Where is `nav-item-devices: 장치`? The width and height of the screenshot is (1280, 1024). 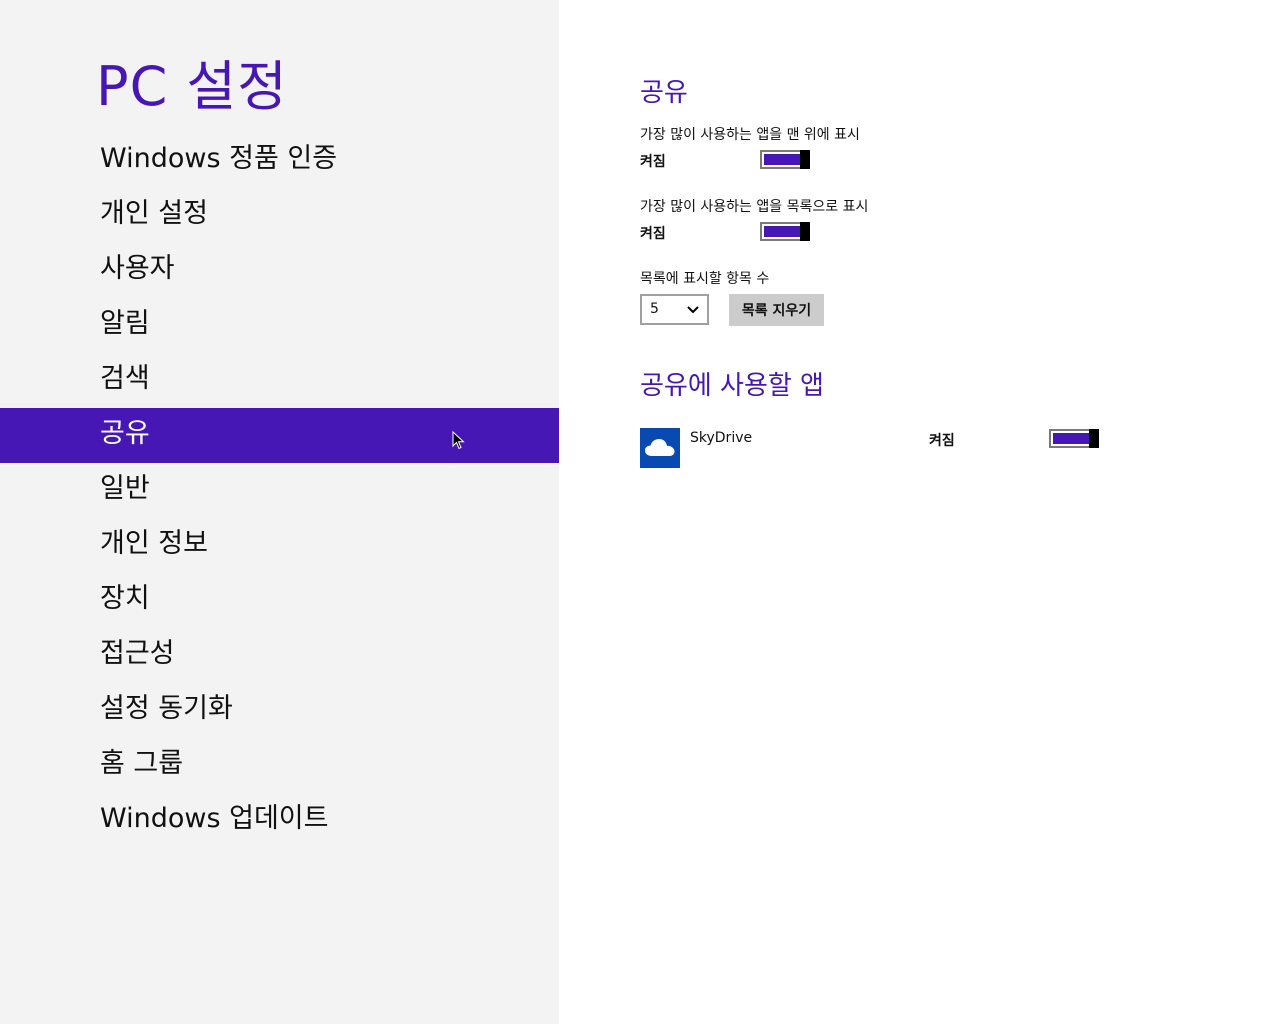 nav-item-devices: 장치 is located at coordinates (279, 600).